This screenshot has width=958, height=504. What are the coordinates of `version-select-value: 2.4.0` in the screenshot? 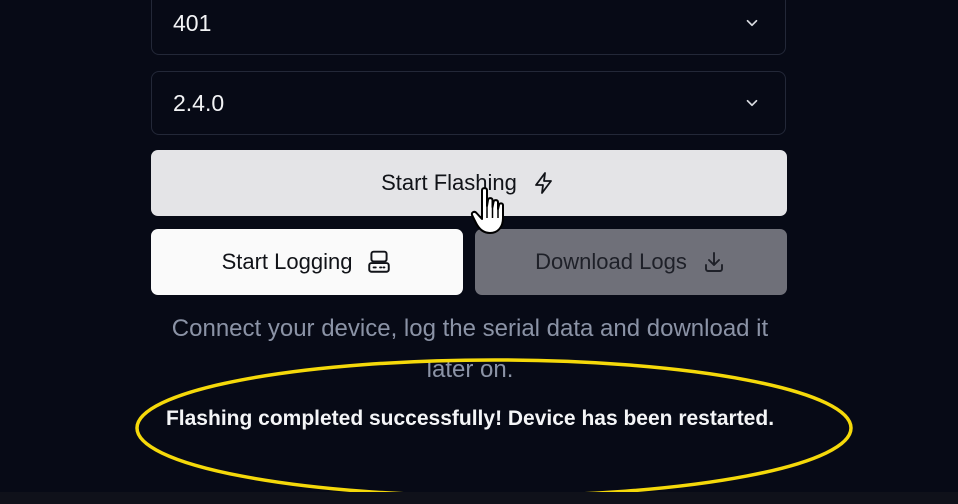 It's located at (199, 102).